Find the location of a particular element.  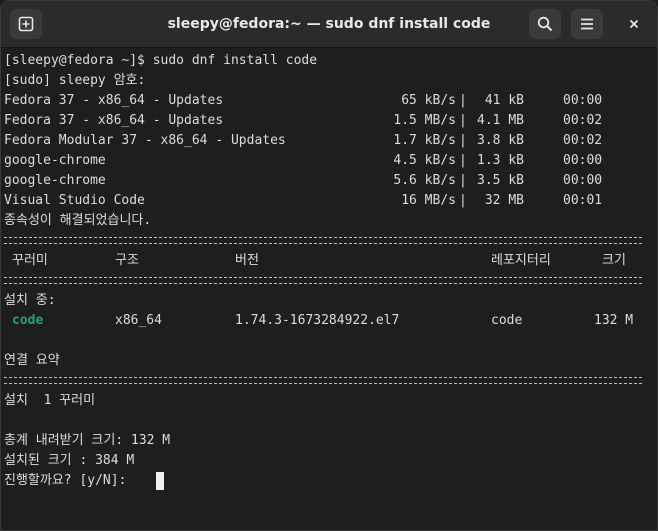

new-tab-button is located at coordinates (26, 24).